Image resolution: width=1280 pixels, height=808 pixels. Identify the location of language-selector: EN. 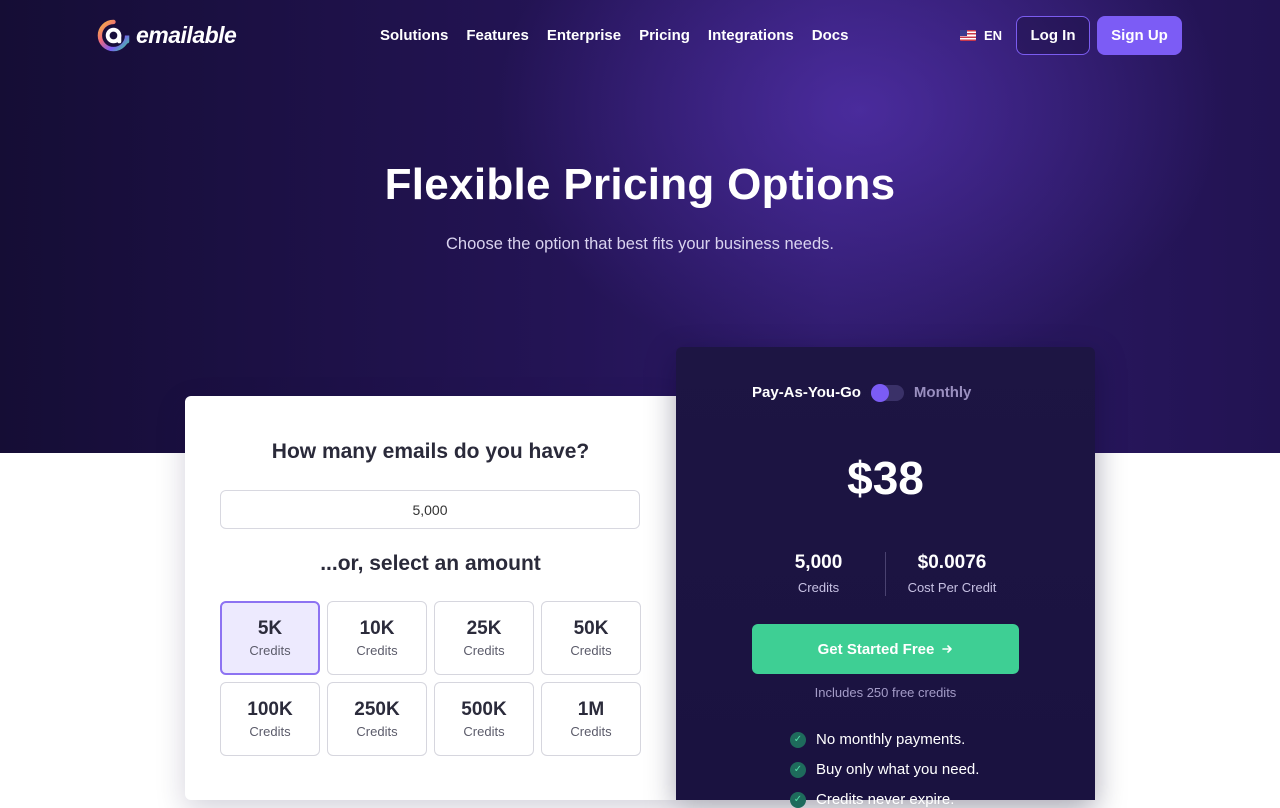
(981, 35).